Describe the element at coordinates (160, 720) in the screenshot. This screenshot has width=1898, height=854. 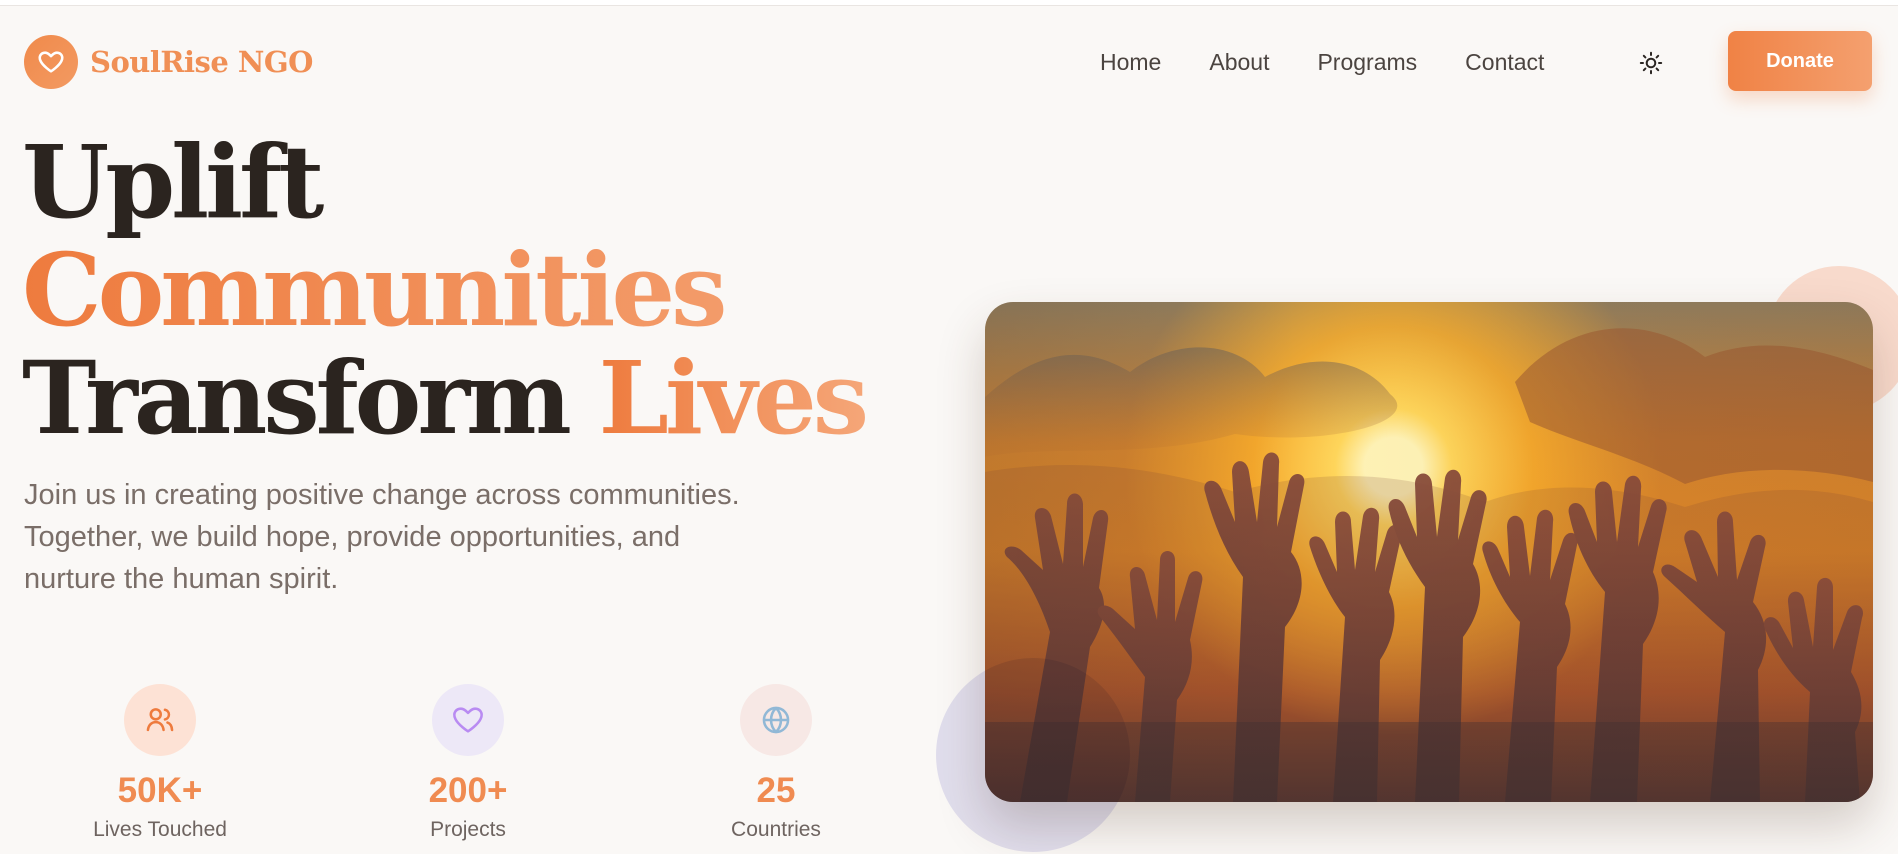
I see `users-icon` at that location.